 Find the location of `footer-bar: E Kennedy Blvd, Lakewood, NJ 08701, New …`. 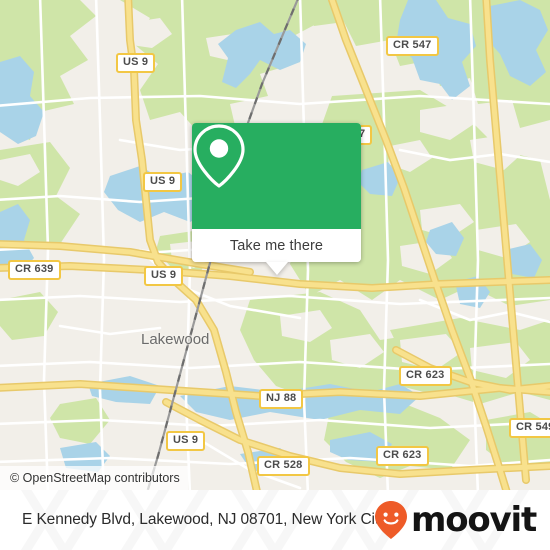

footer-bar: E Kennedy Blvd, Lakewood, NJ 08701, New … is located at coordinates (275, 520).